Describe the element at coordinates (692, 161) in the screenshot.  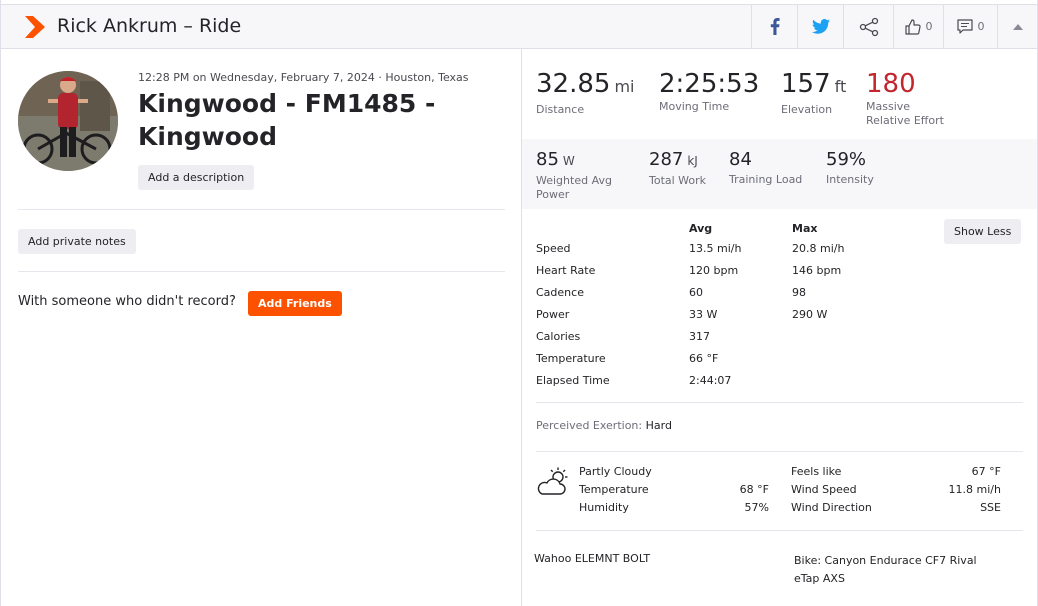
I see `stat-unit: kJ` at that location.